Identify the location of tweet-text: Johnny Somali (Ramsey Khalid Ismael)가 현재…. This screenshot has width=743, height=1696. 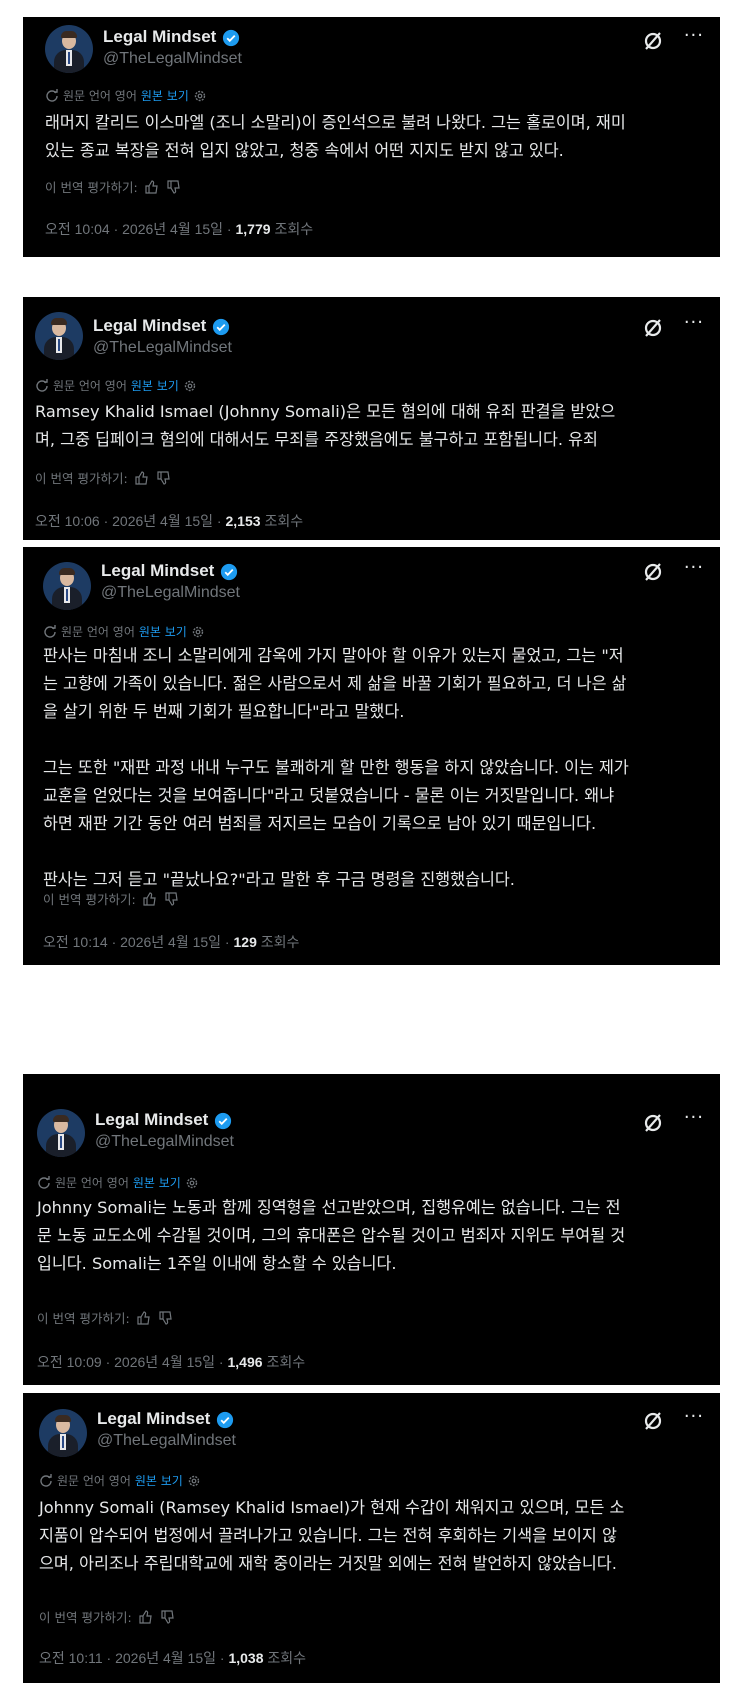
(332, 1535).